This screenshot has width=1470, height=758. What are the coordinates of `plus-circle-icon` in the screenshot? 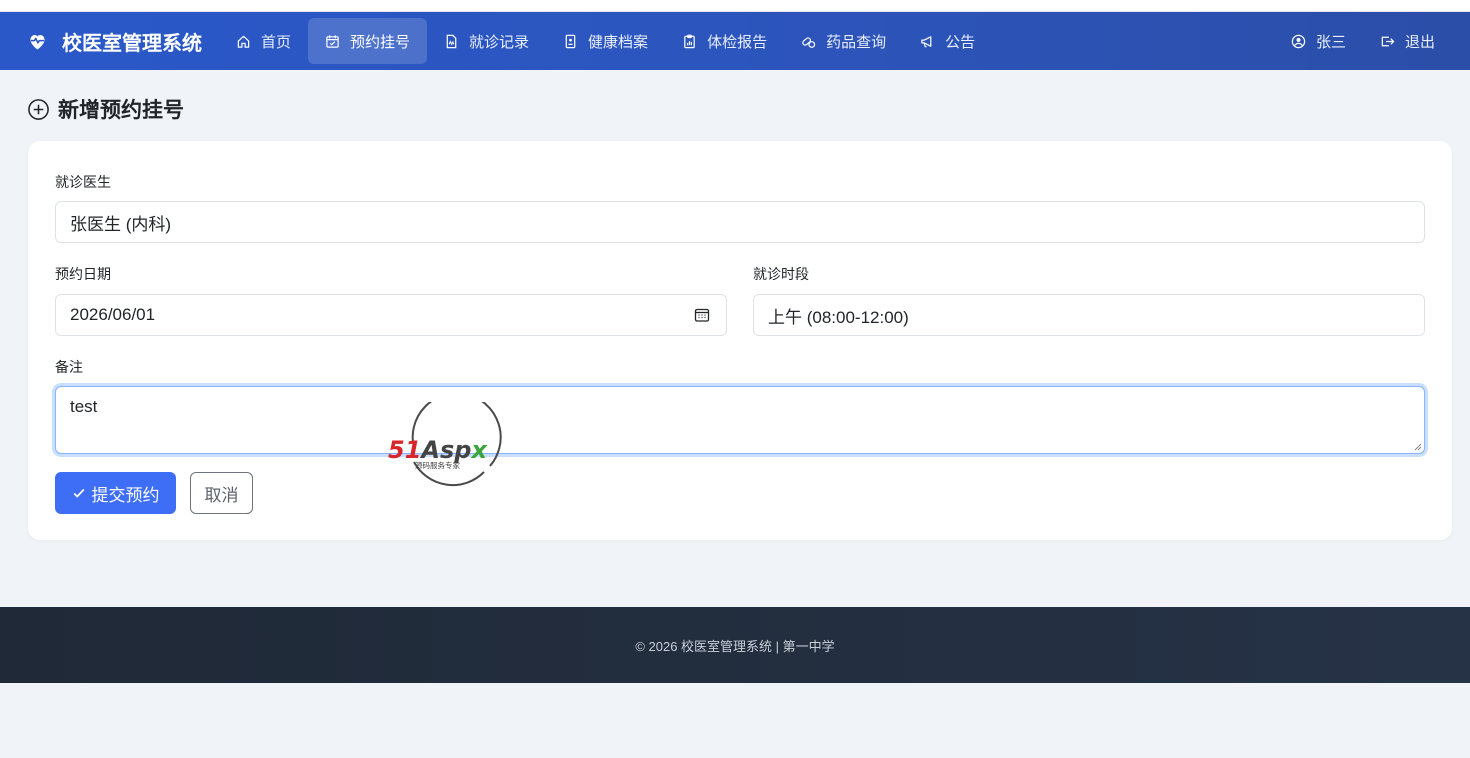 It's located at (38, 109).